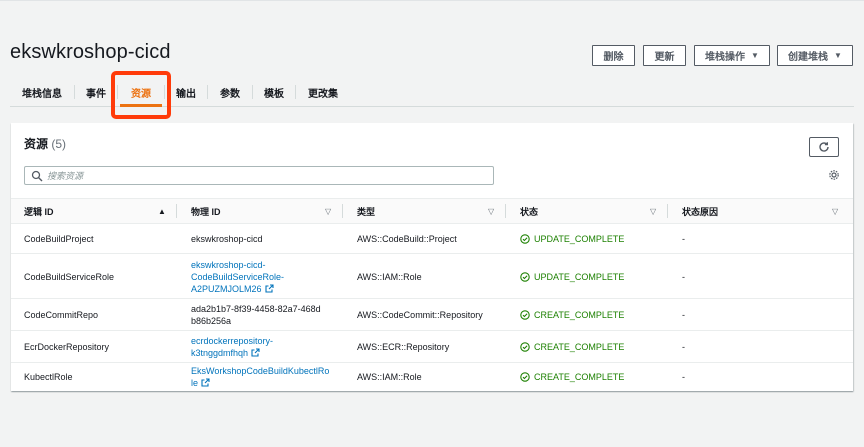 The image size is (864, 447). What do you see at coordinates (162, 211) in the screenshot?
I see `sort-caret-icon: ▲` at bounding box center [162, 211].